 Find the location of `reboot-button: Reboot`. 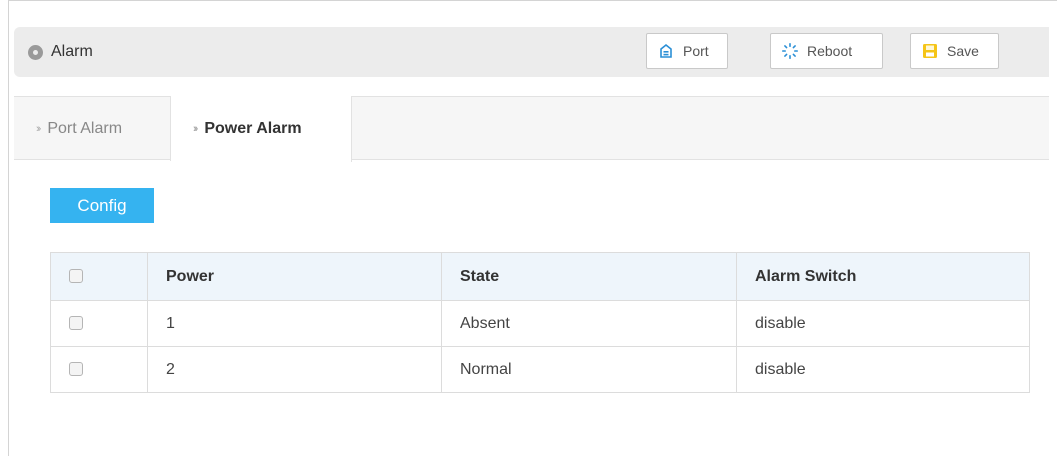

reboot-button: Reboot is located at coordinates (826, 51).